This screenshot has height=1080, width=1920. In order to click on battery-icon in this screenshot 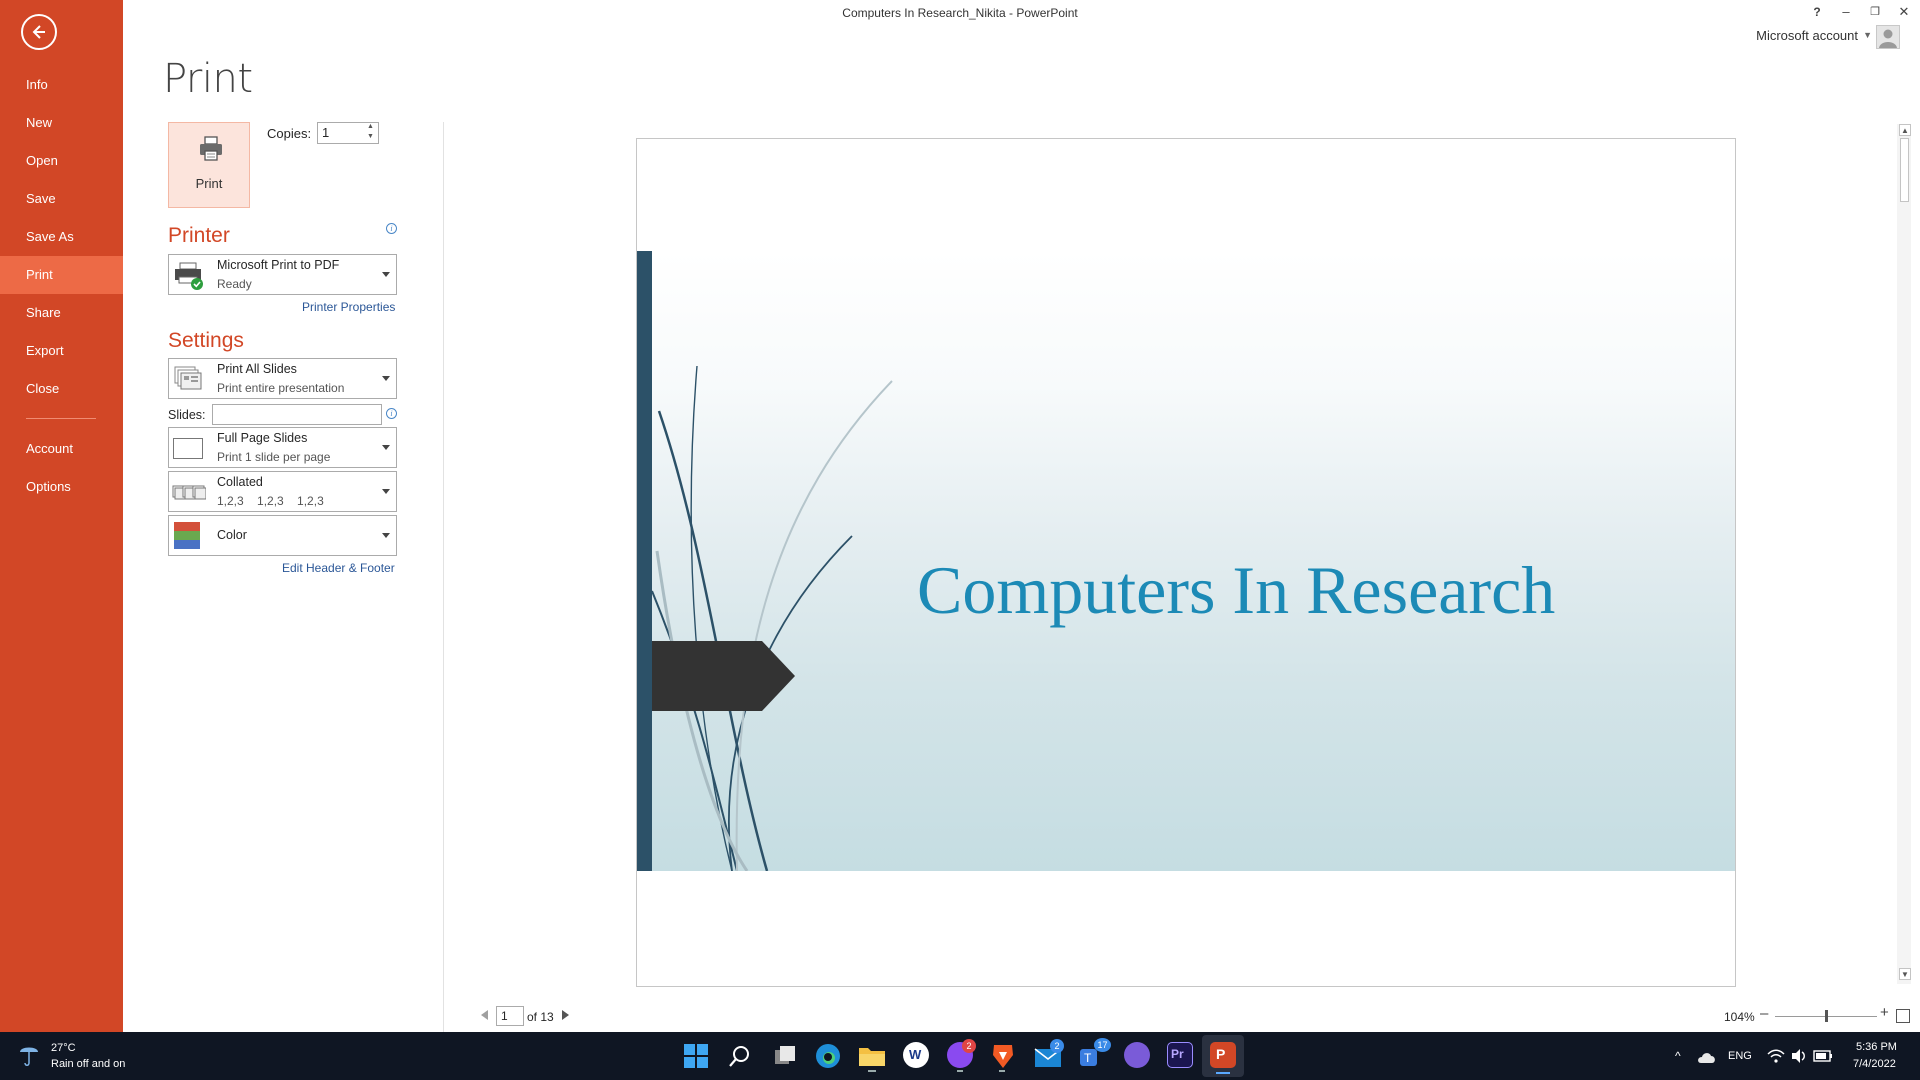, I will do `click(1823, 1056)`.